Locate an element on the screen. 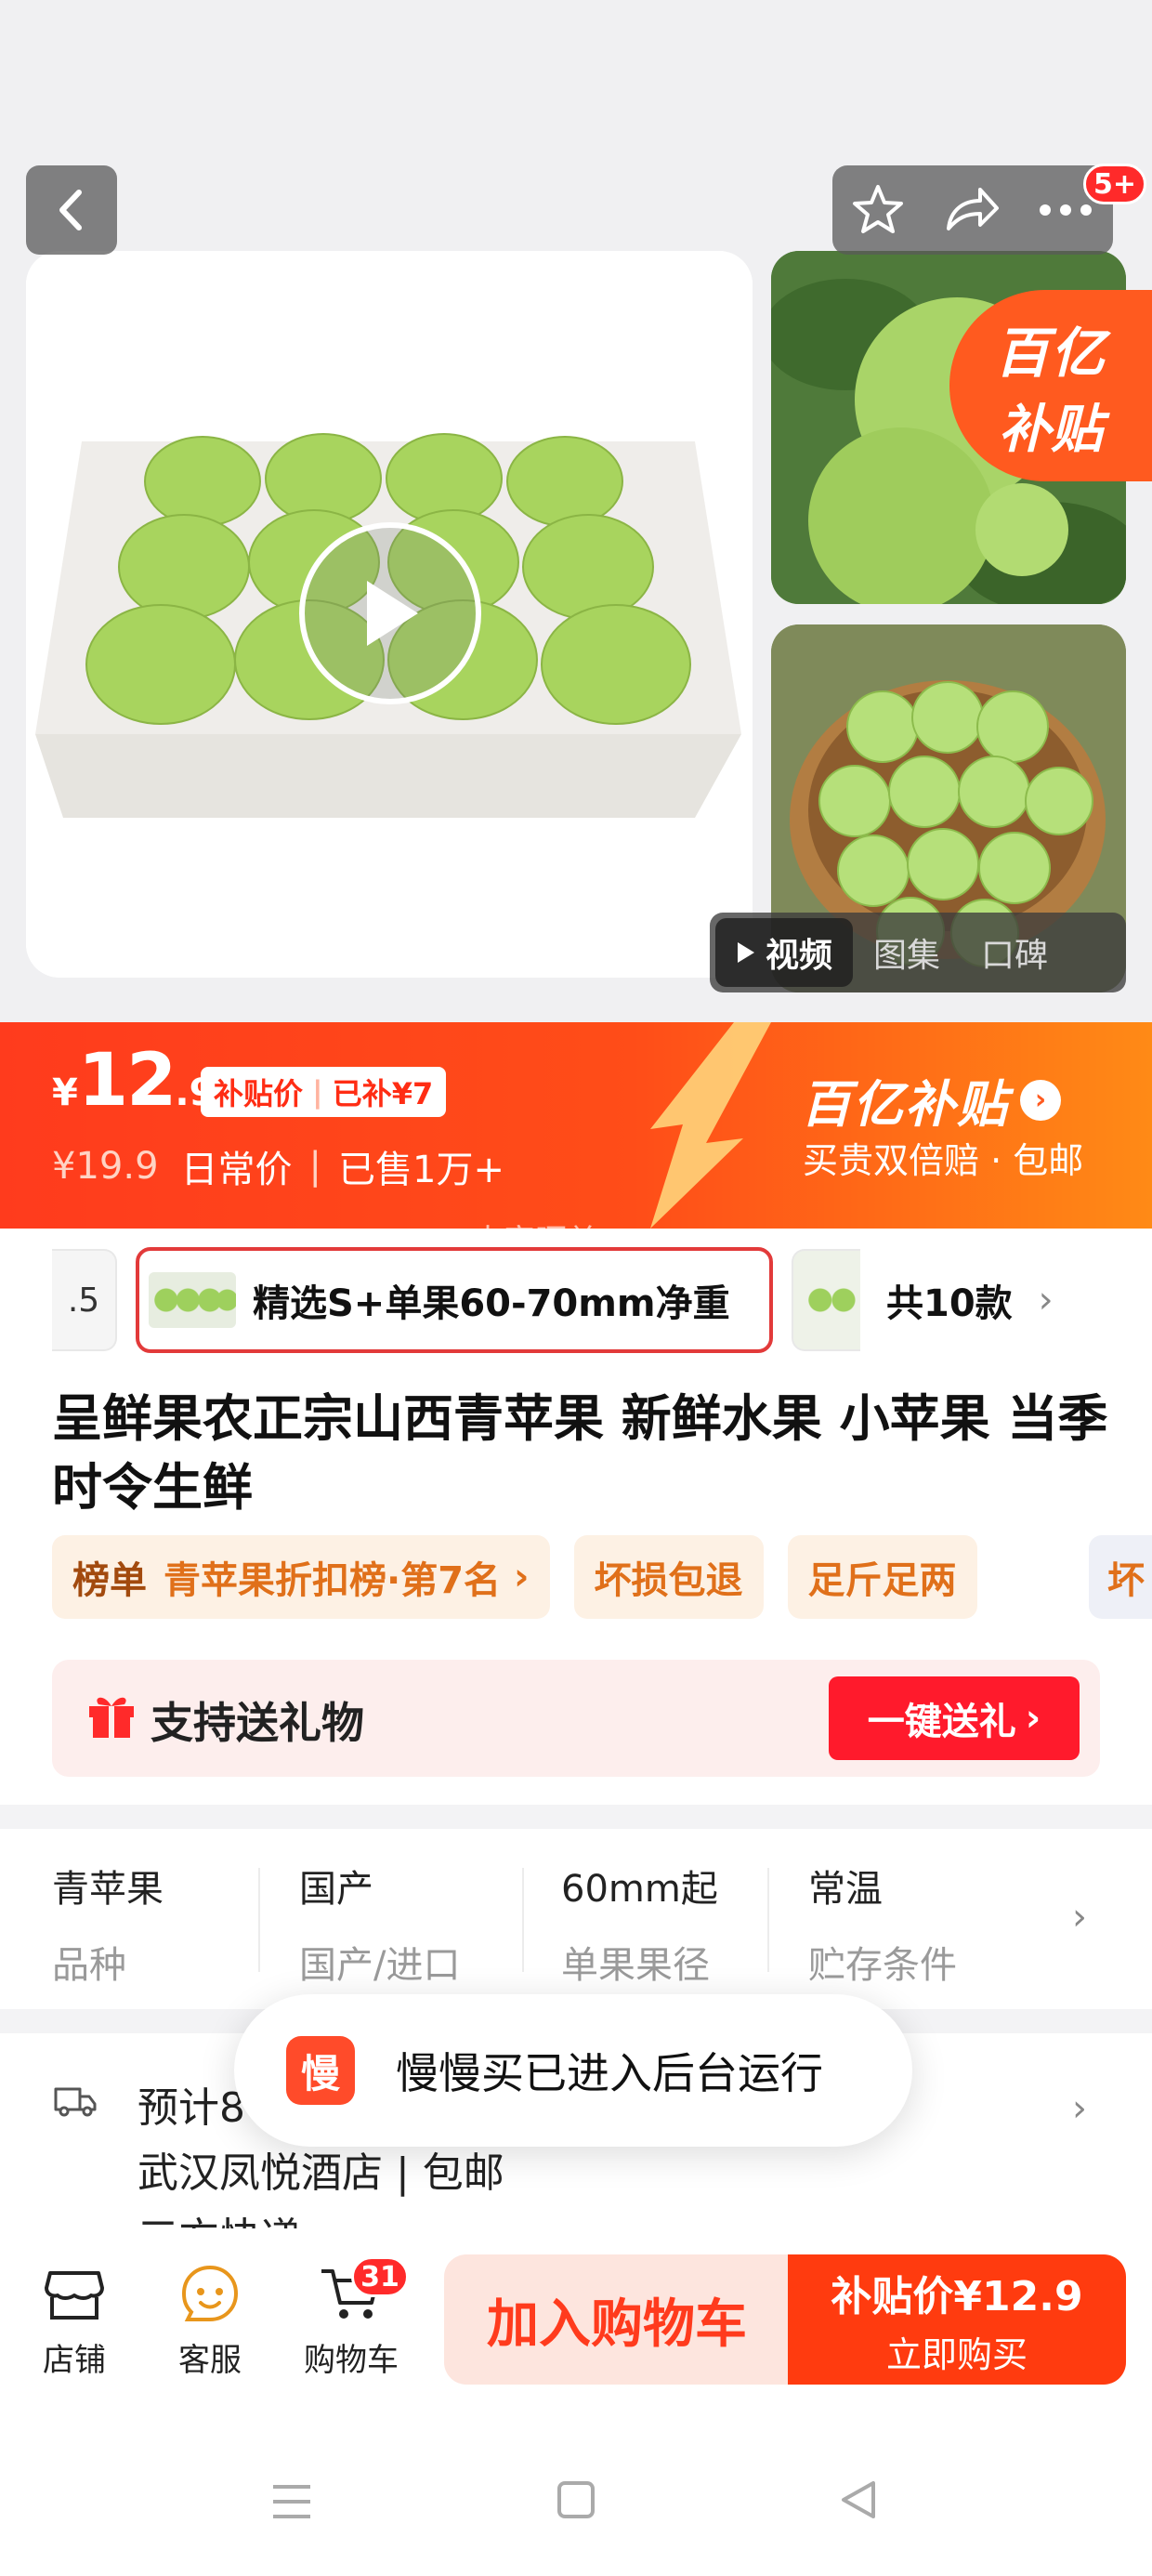 This screenshot has height=2576, width=1152. section-divider is located at coordinates (576, 1817).